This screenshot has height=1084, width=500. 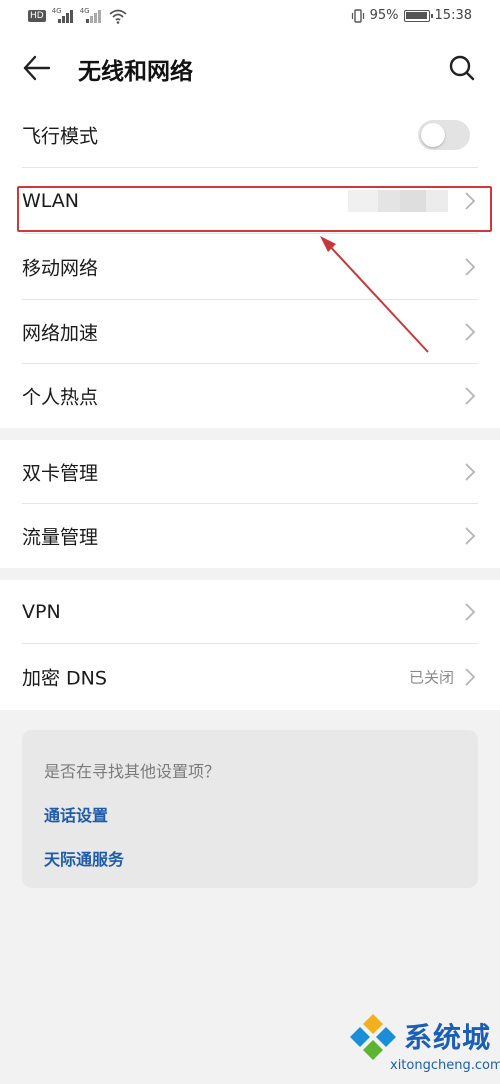 I want to click on airplane-mode-row: 飞行模式, so click(x=250, y=135).